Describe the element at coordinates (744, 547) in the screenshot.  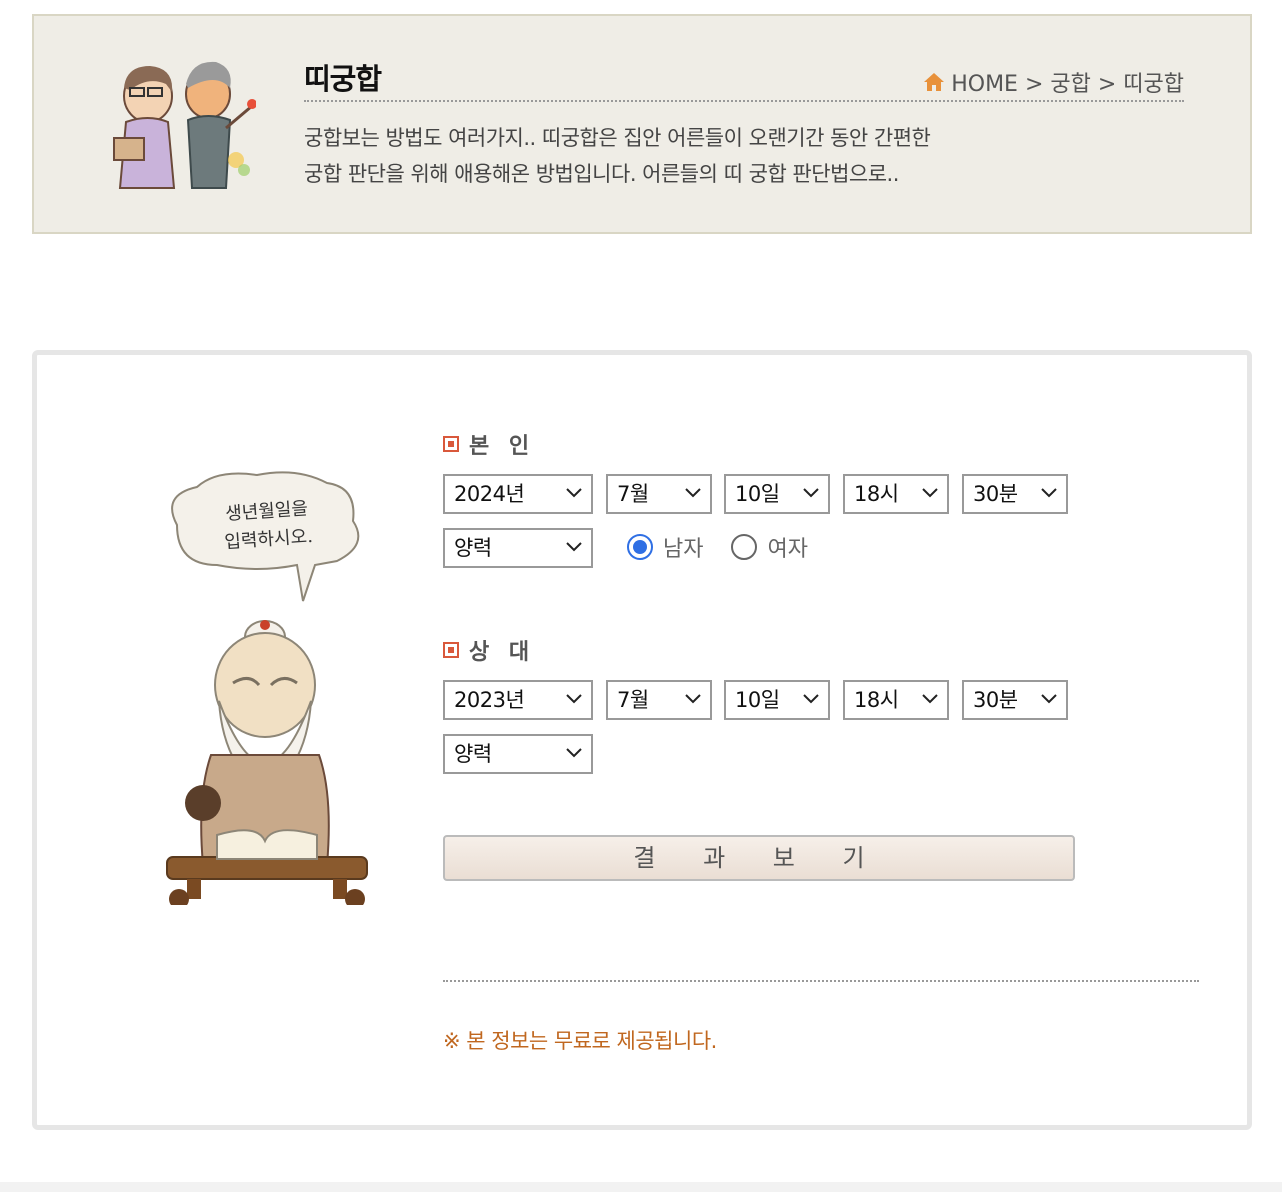
I see `radio-unchecked-icon` at that location.